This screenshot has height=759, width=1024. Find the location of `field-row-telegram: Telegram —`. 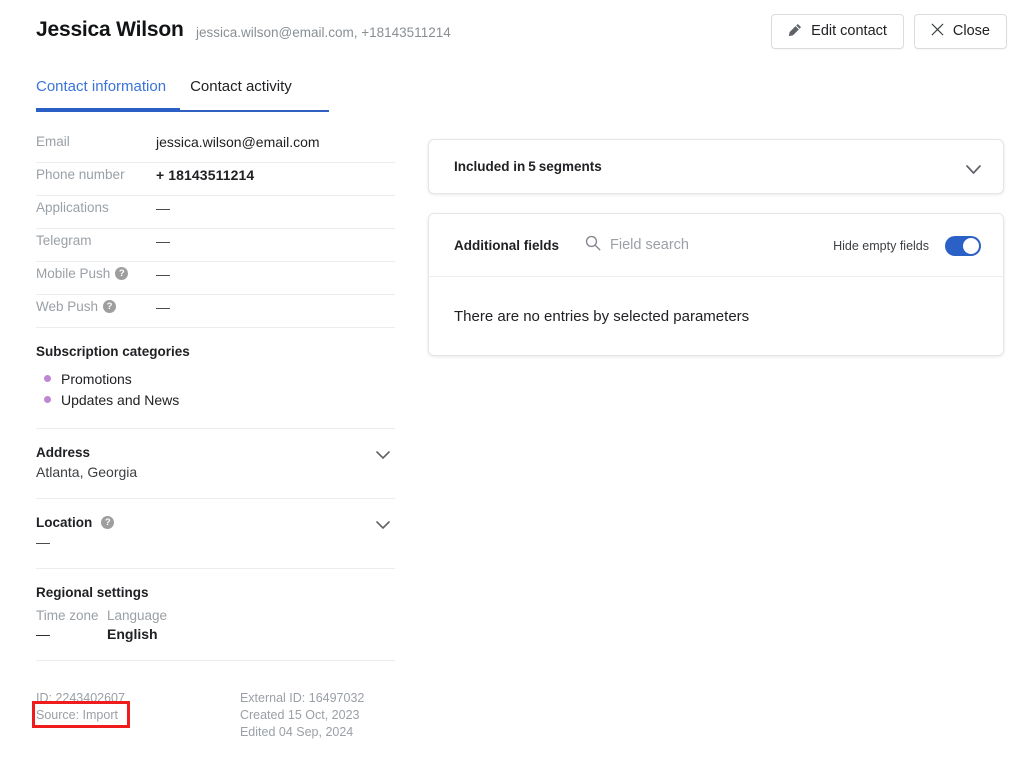

field-row-telegram: Telegram — is located at coordinates (215, 245).